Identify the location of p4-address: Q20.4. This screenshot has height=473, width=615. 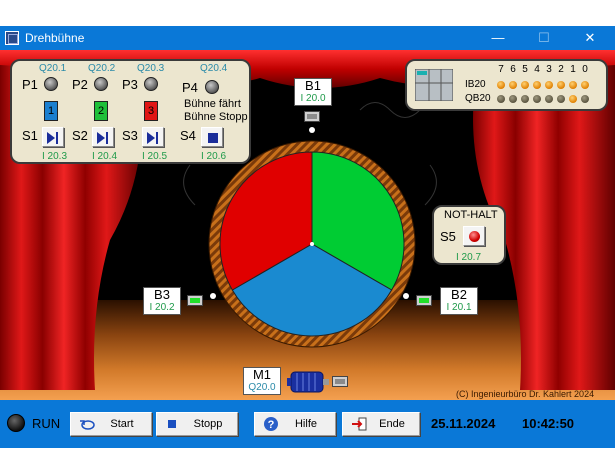
(214, 68).